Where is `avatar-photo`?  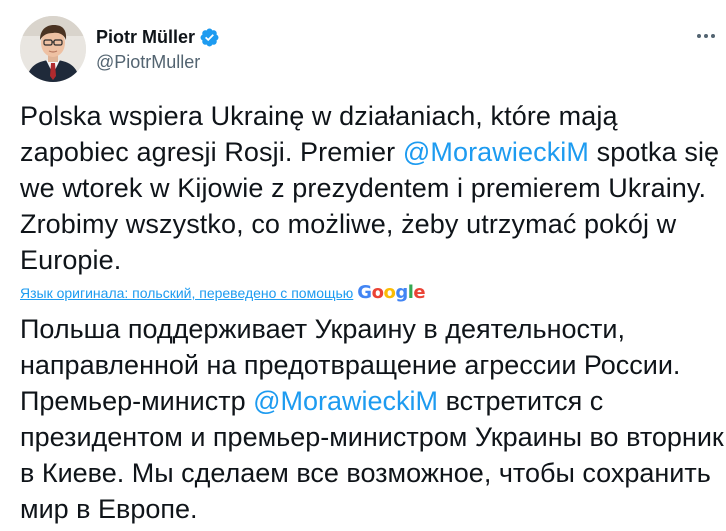
avatar-photo is located at coordinates (53, 49).